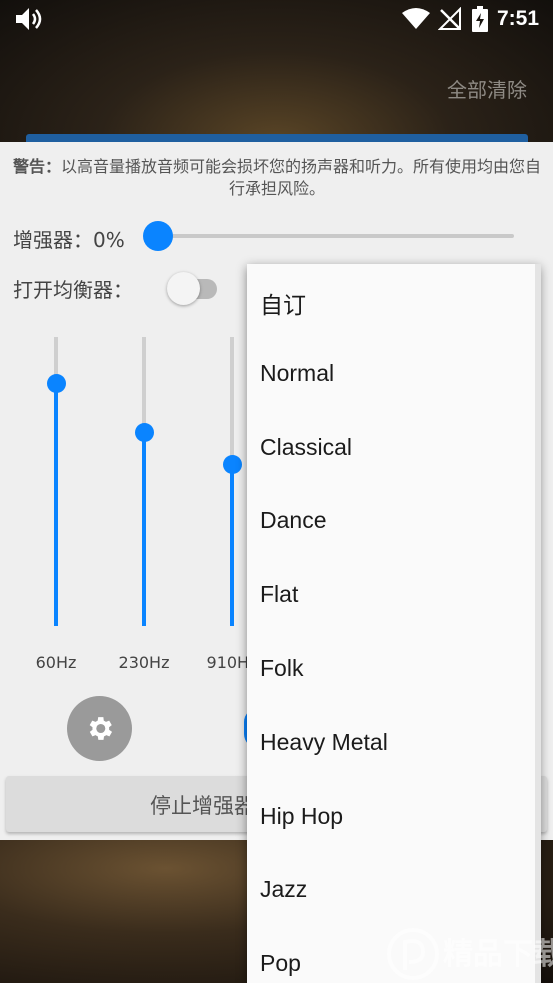  I want to click on warning-title: 警告：, so click(36, 166).